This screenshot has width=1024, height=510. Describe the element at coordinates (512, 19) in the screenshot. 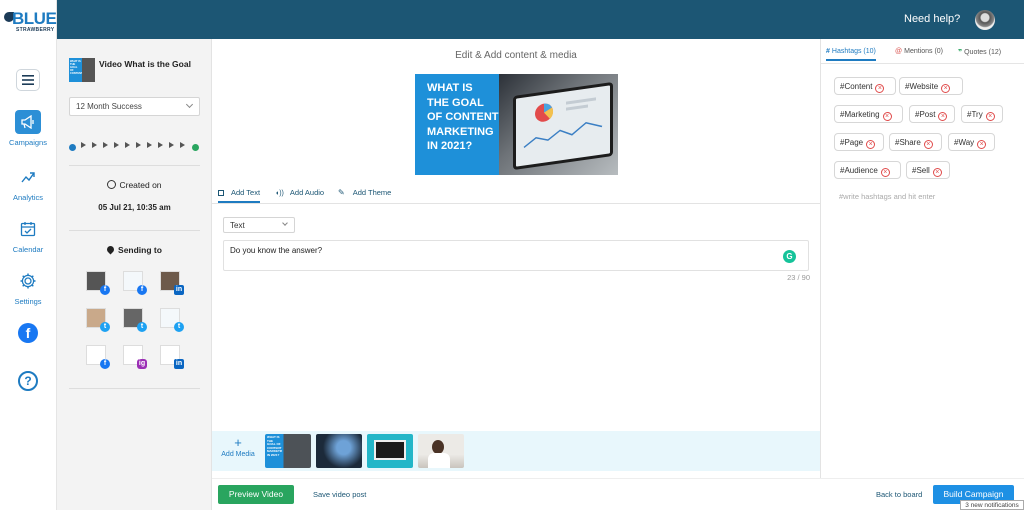

I see `top-bar: BLUE STRAWBERRY Need help?` at that location.